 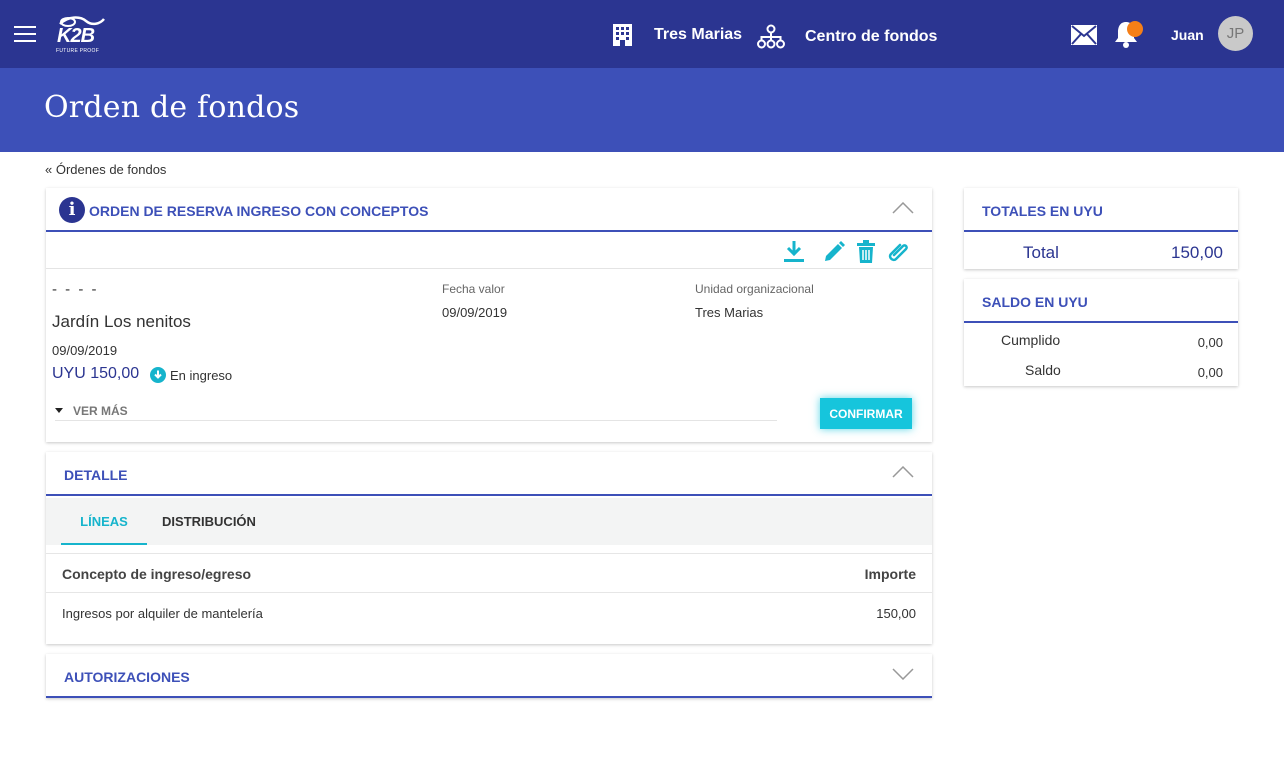 What do you see at coordinates (127, 677) in the screenshot?
I see `autorizaciones-title: AUTORIZACIONES` at bounding box center [127, 677].